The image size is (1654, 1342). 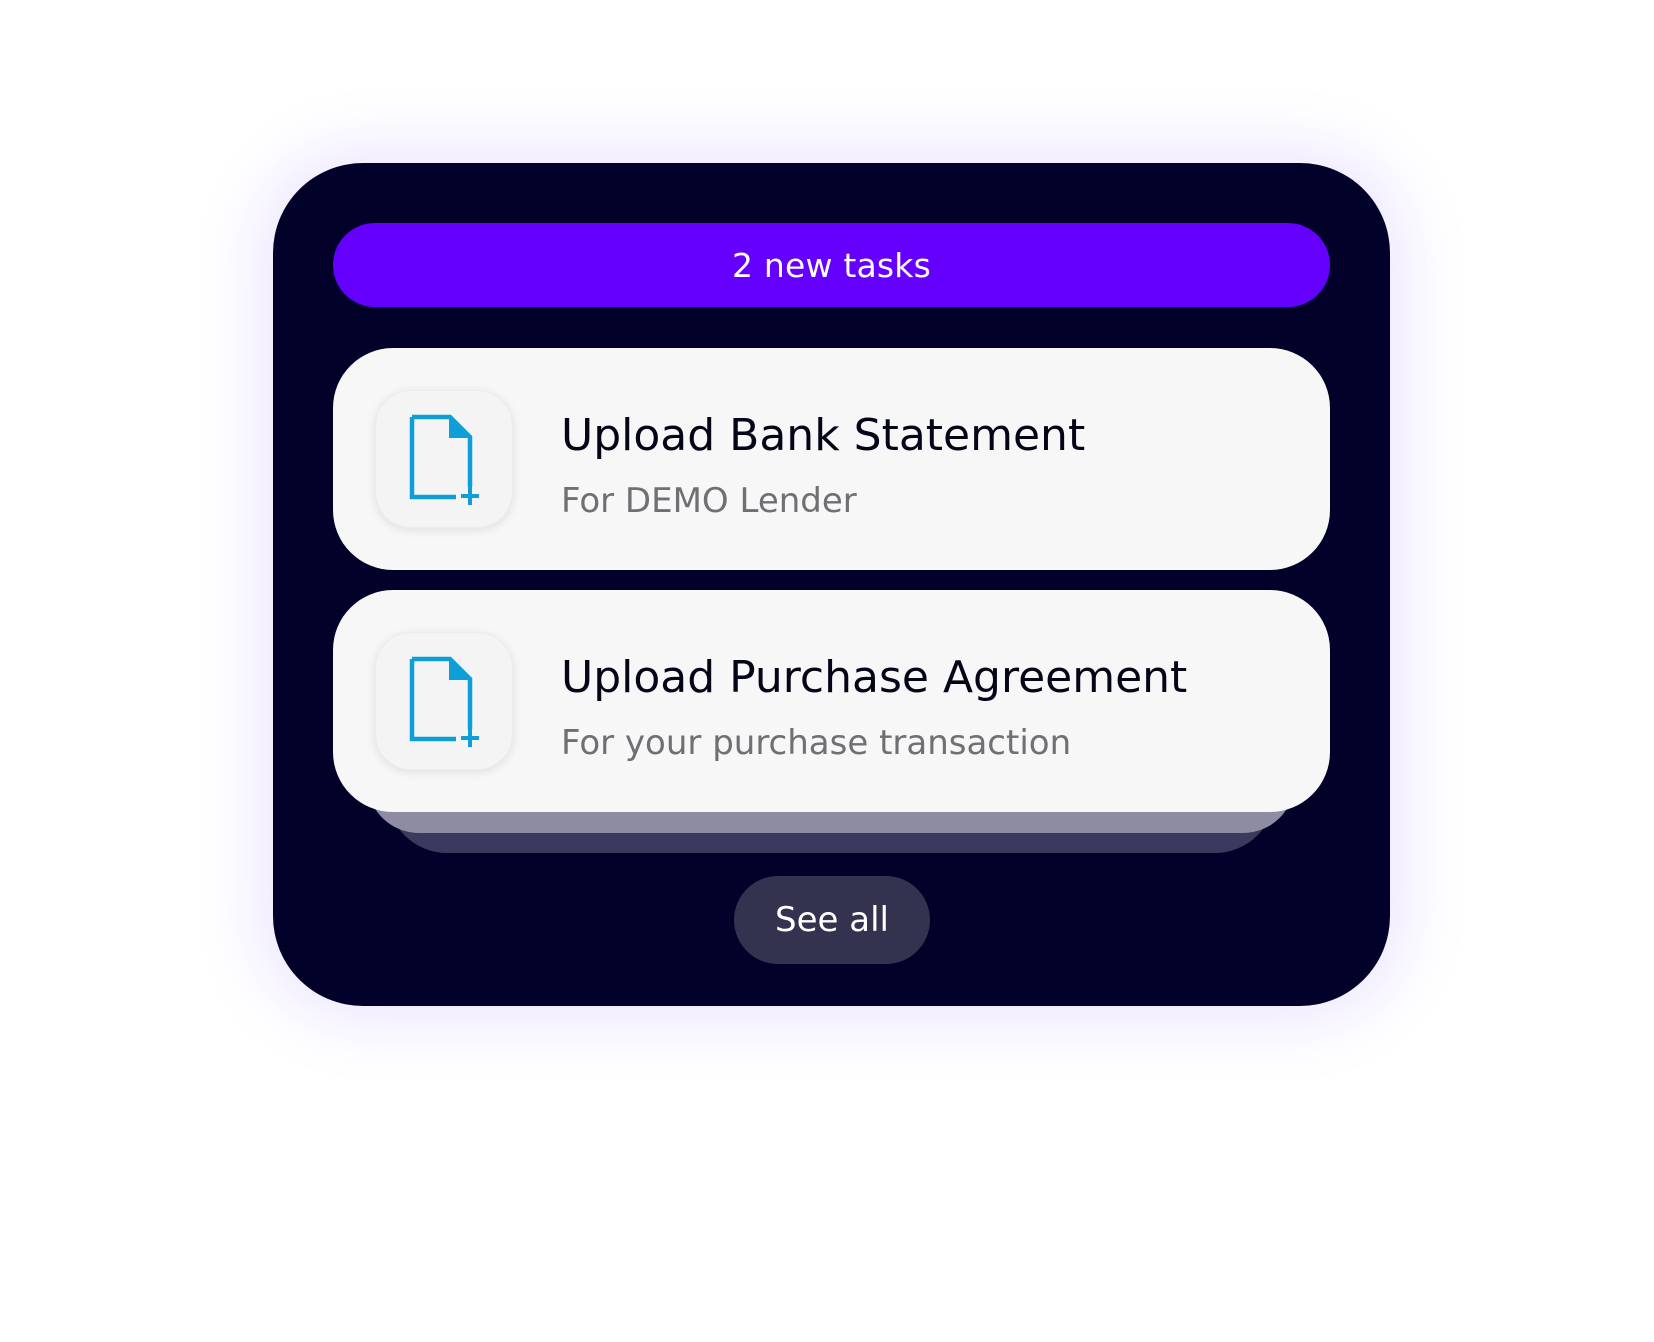 I want to click on task-subtitle: For DEMO Lender, so click(x=709, y=501).